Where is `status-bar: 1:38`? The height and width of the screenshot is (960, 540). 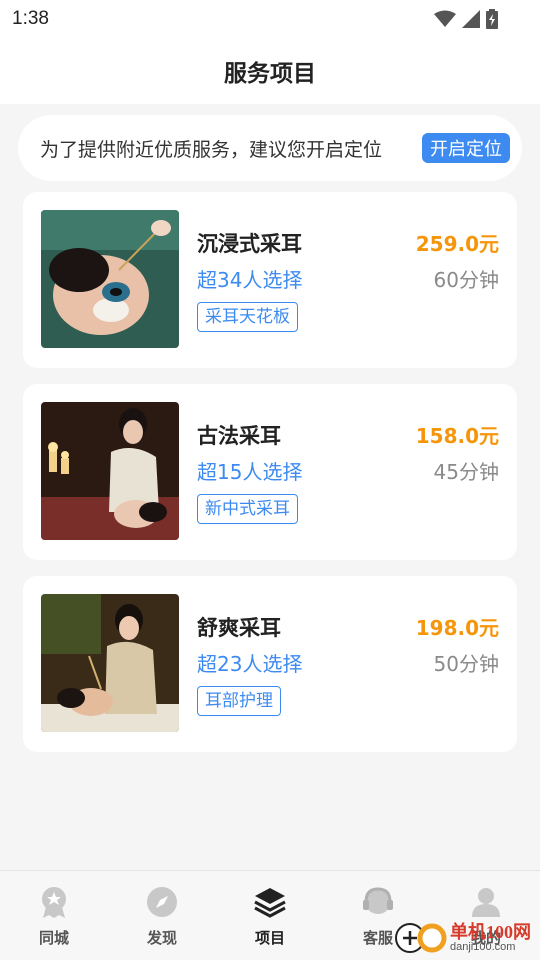
status-bar: 1:38 is located at coordinates (270, 19).